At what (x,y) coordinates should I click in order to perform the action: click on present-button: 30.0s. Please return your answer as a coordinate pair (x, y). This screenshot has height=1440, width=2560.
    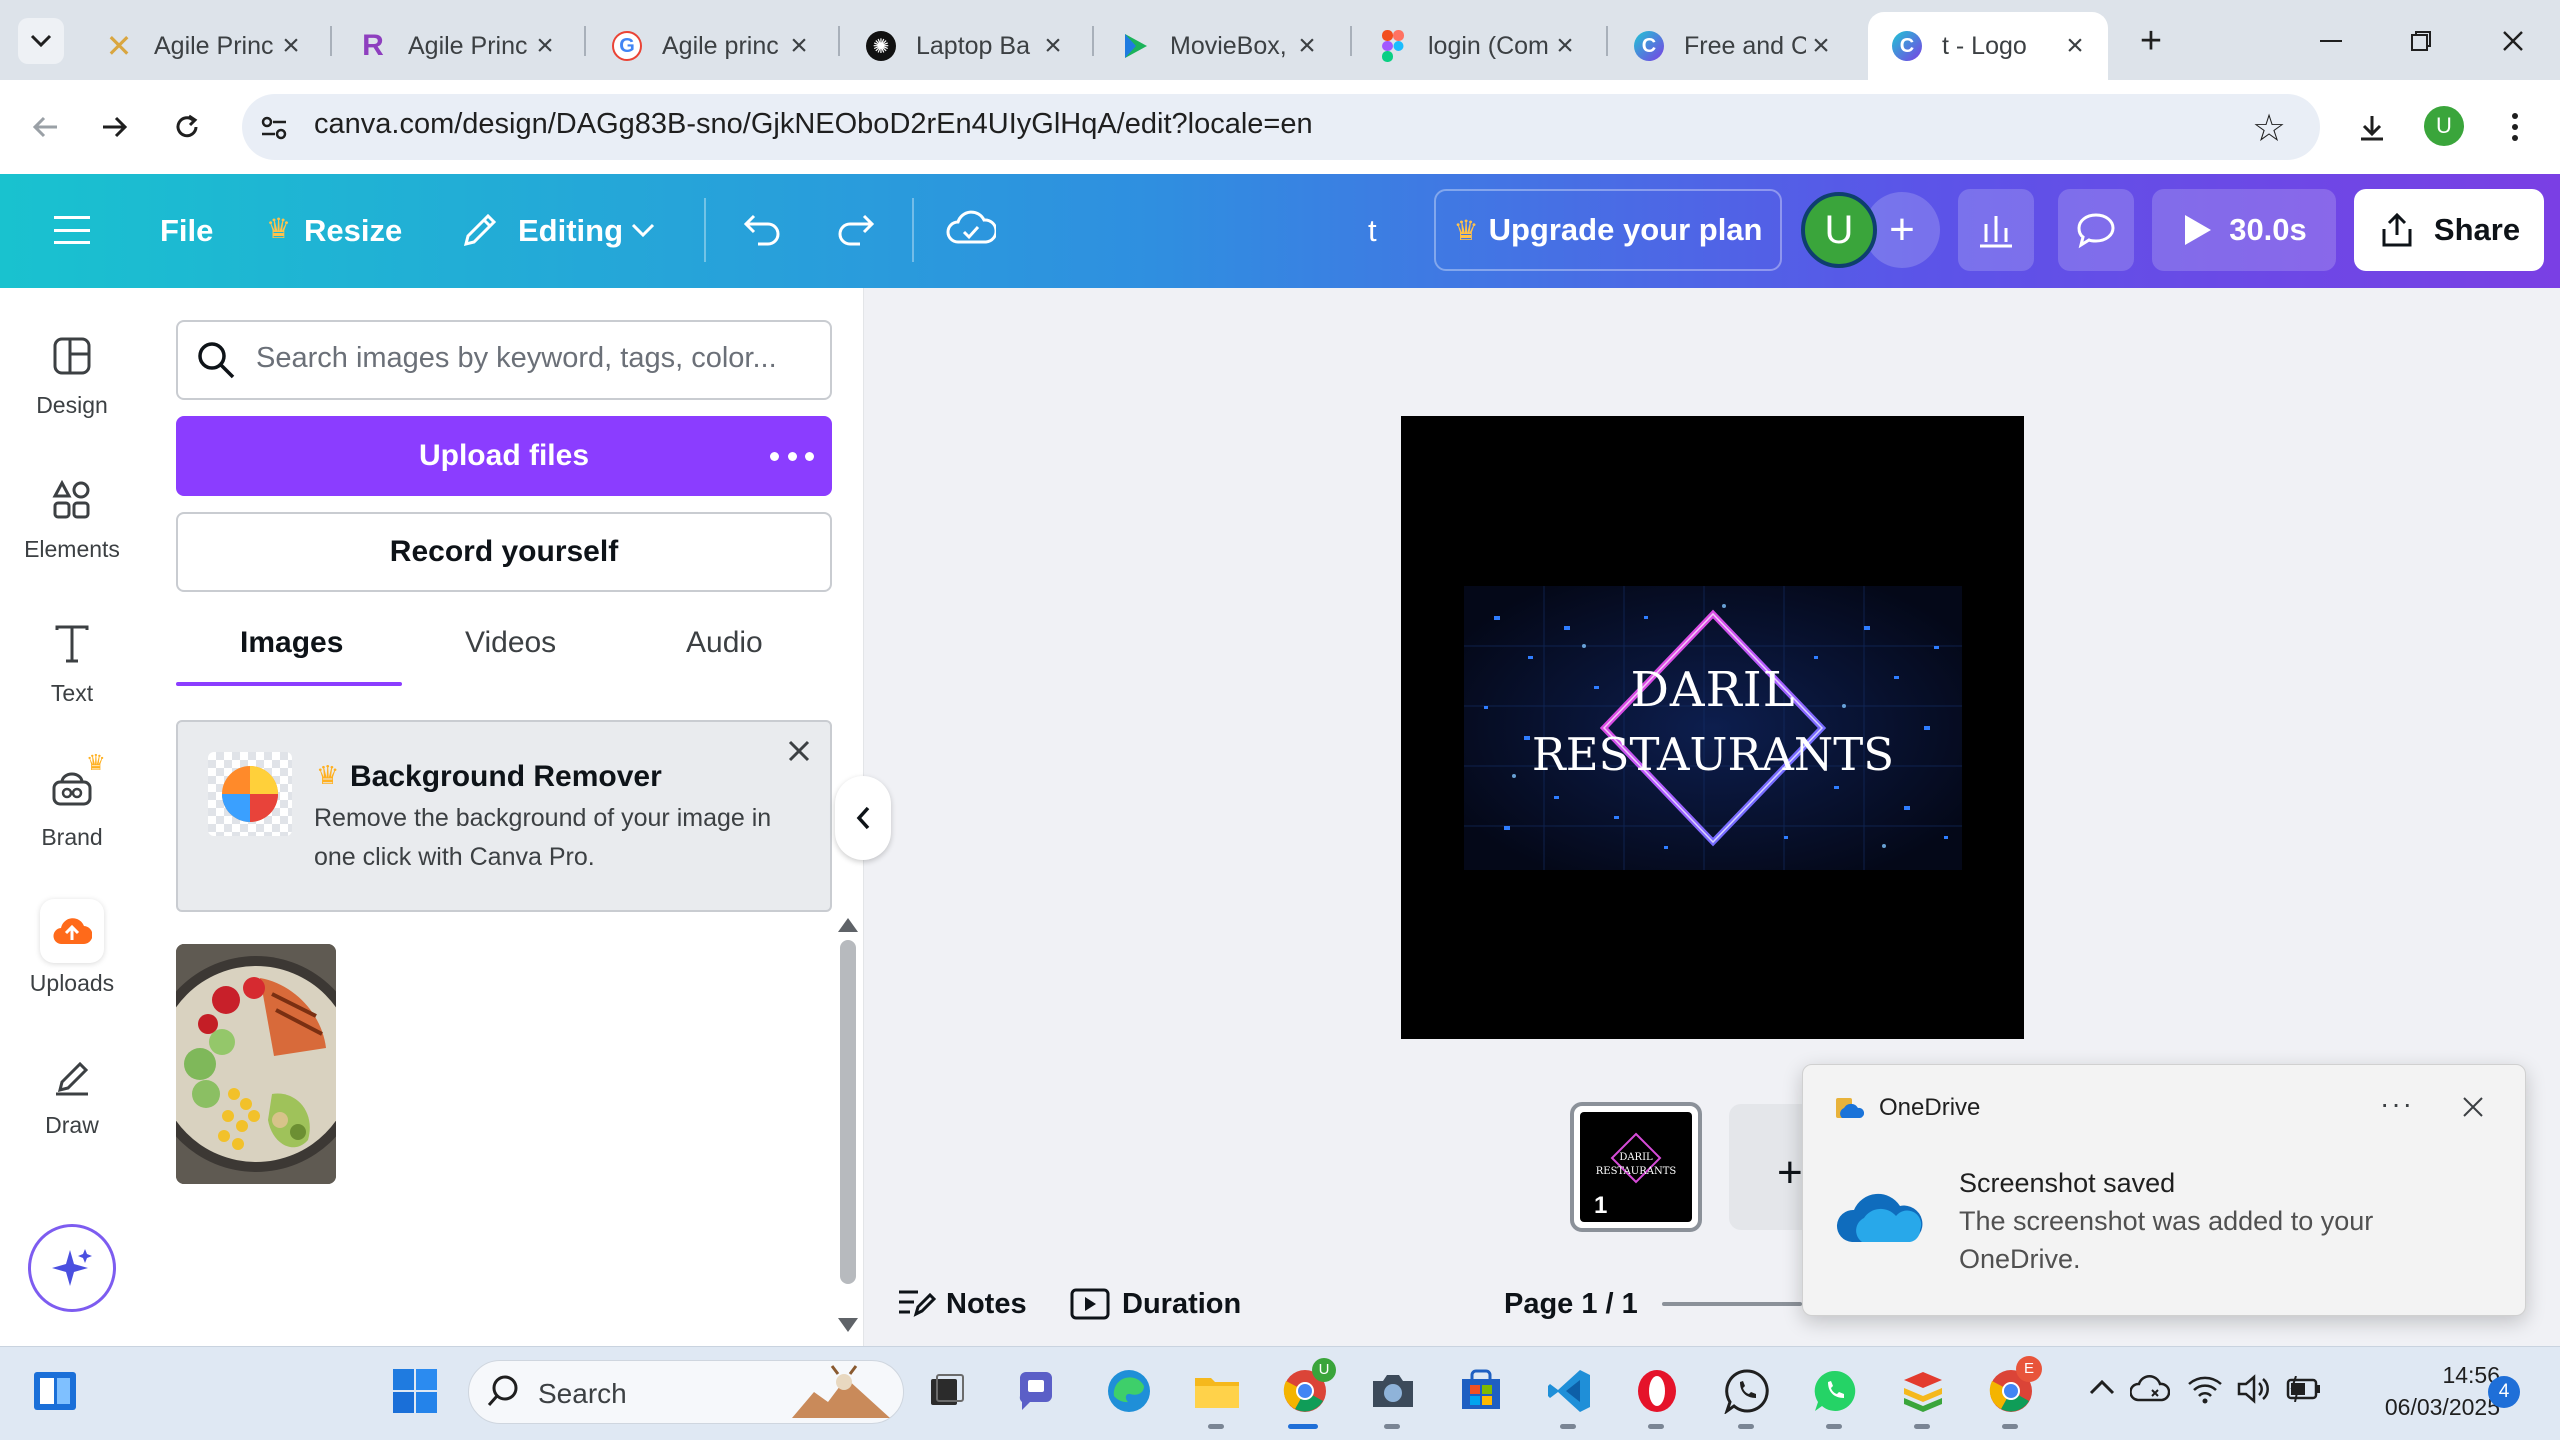
    Looking at the image, I should click on (2244, 230).